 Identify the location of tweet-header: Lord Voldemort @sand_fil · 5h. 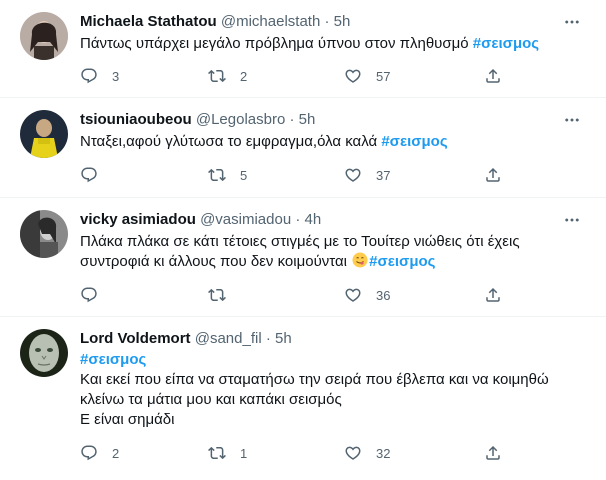
(186, 339).